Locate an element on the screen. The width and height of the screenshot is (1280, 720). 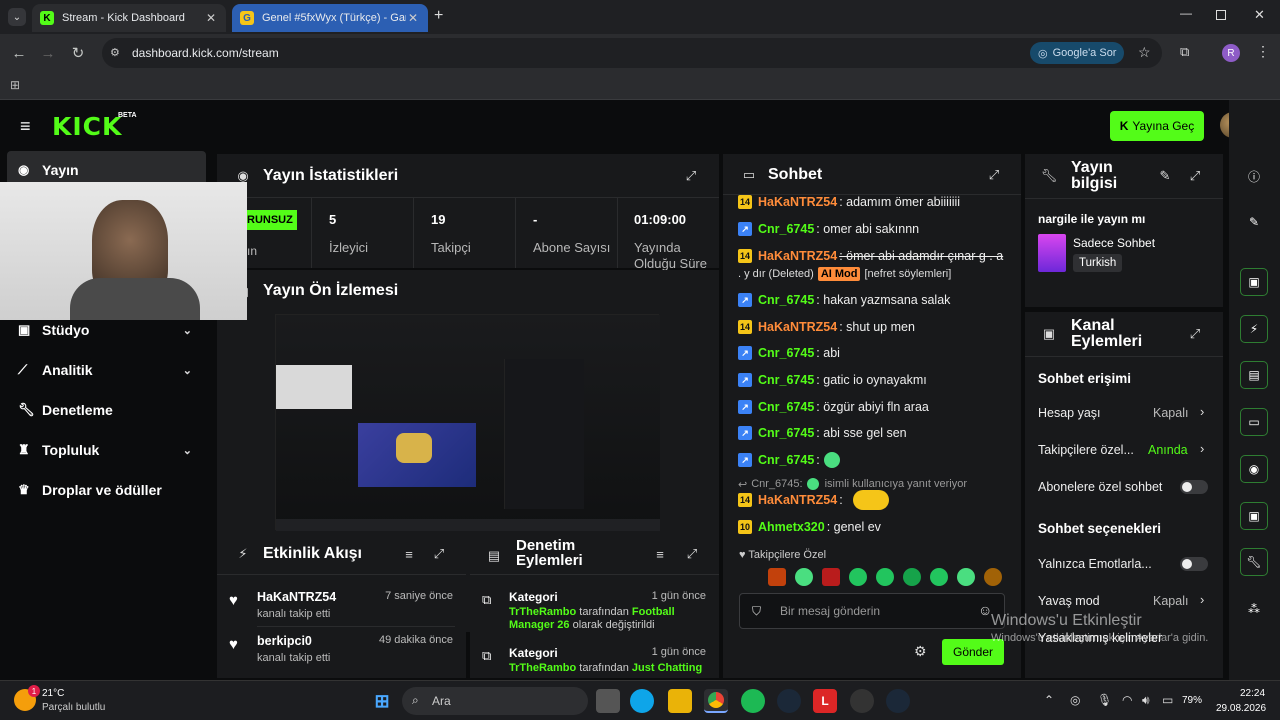
maximize-icon is located at coordinates (1221, 15).